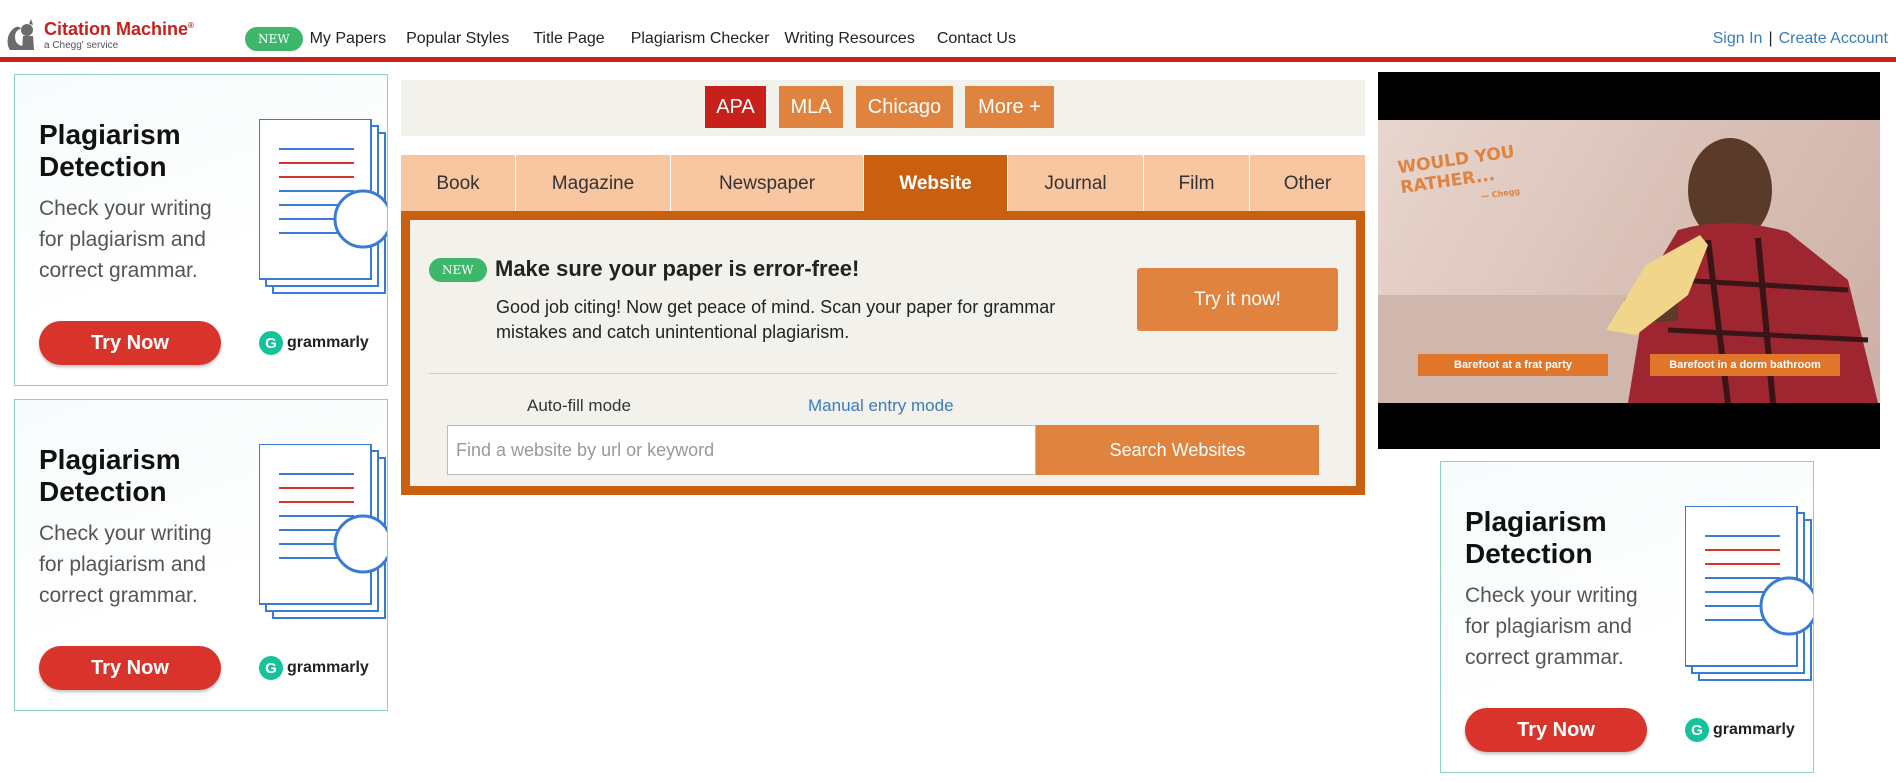 The height and width of the screenshot is (782, 1896). Describe the element at coordinates (677, 268) in the screenshot. I see `promo-title: Make sure your paper is error-free!` at that location.